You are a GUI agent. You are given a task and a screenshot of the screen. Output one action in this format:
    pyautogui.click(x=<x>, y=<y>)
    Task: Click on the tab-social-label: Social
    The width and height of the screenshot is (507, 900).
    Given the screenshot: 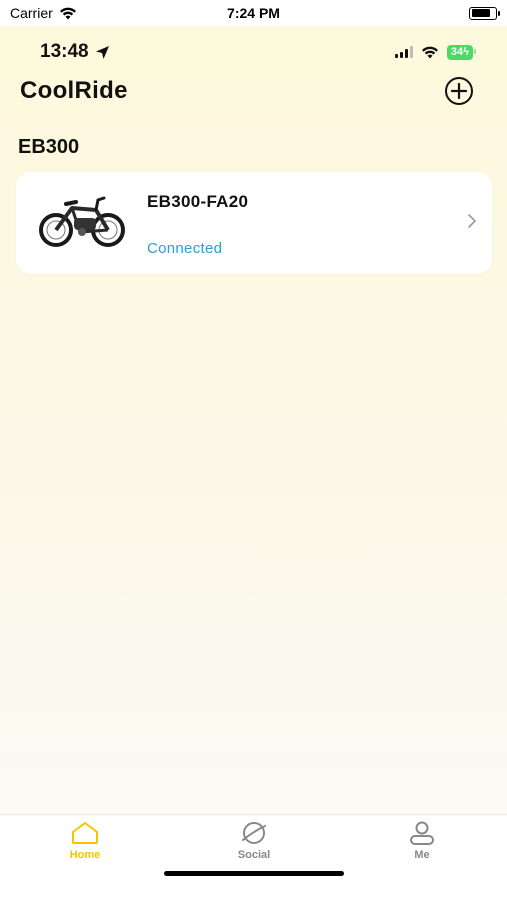 What is the action you would take?
    pyautogui.click(x=254, y=855)
    